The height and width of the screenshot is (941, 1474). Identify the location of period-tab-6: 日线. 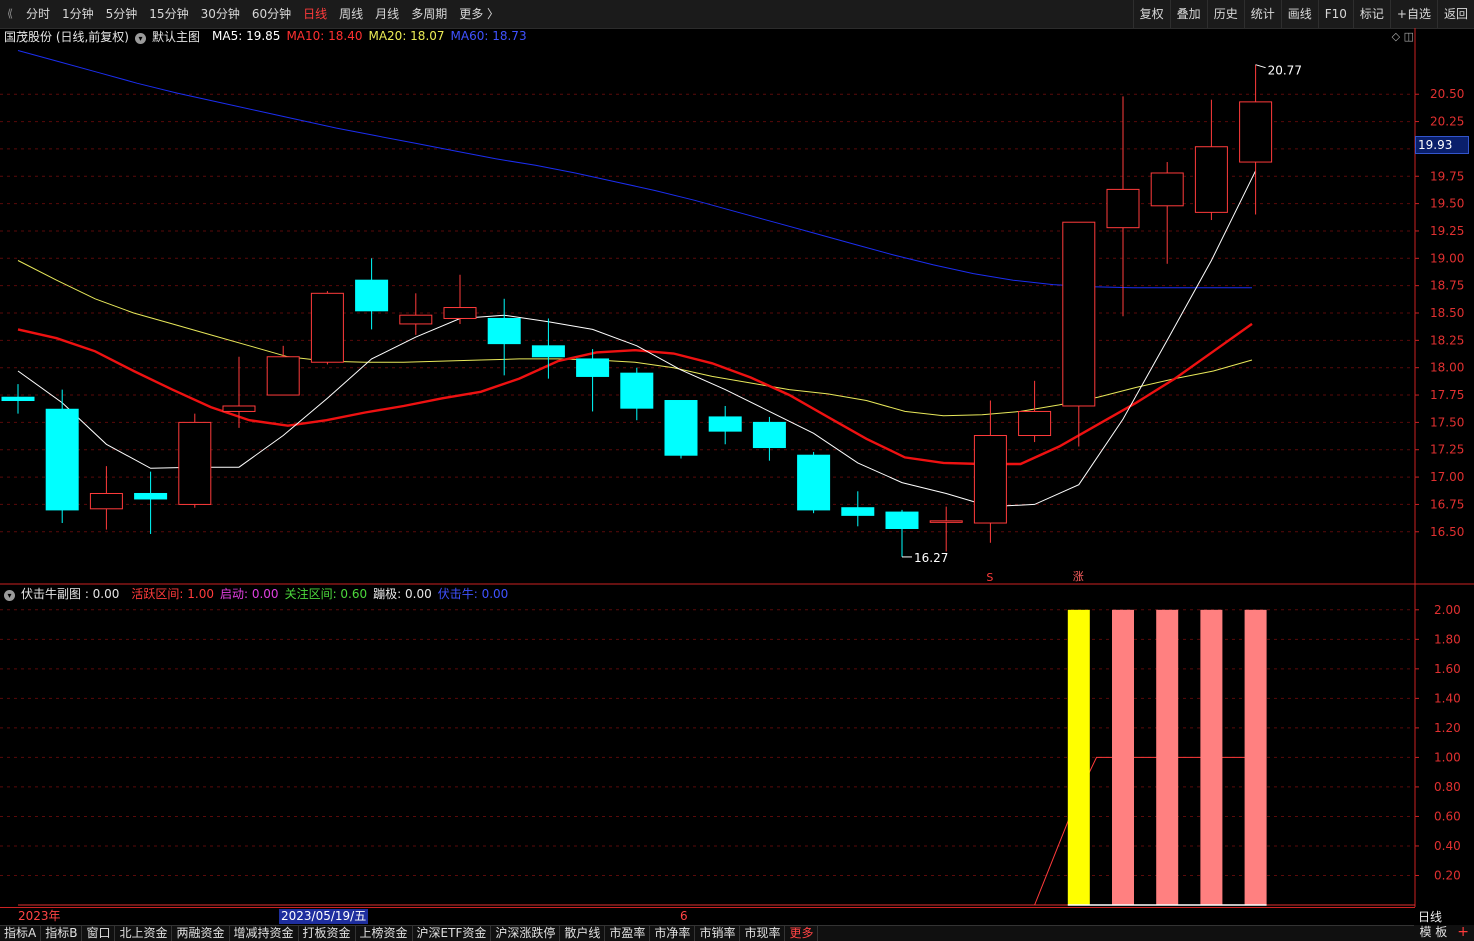
(315, 14).